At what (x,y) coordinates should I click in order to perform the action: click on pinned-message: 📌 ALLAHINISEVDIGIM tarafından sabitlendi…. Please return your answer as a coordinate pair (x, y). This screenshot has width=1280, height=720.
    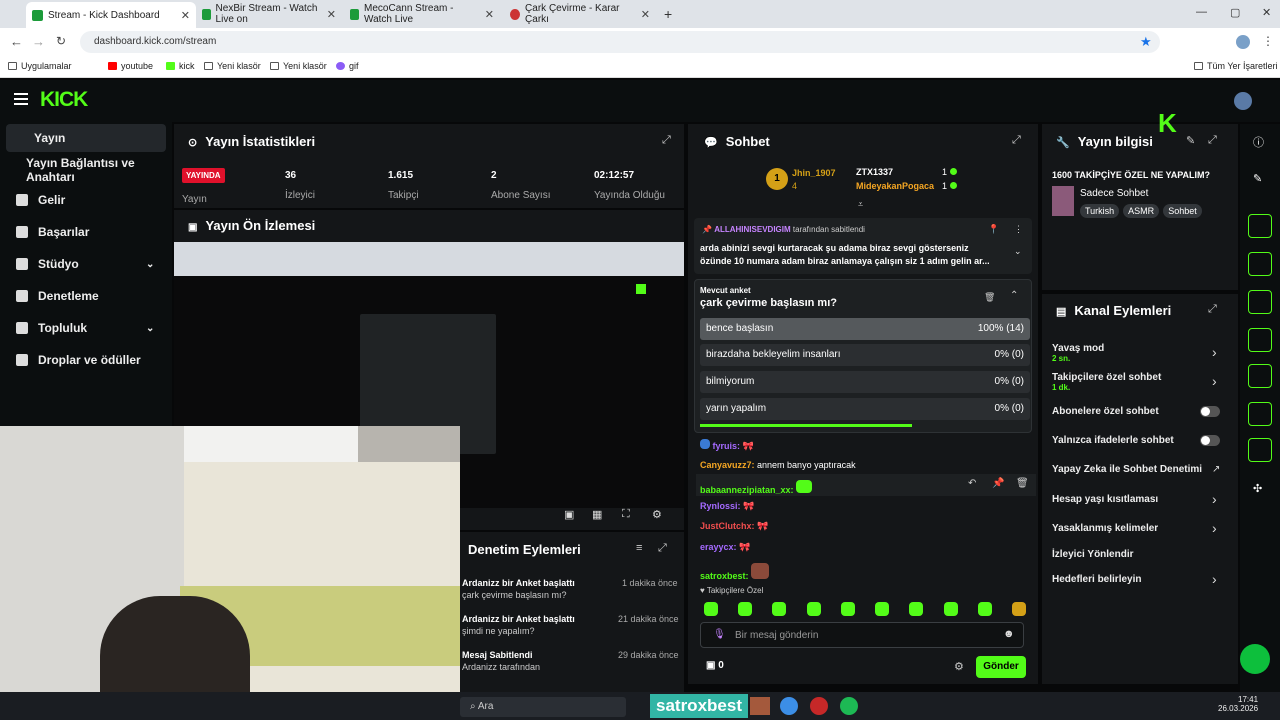
    Looking at the image, I should click on (863, 246).